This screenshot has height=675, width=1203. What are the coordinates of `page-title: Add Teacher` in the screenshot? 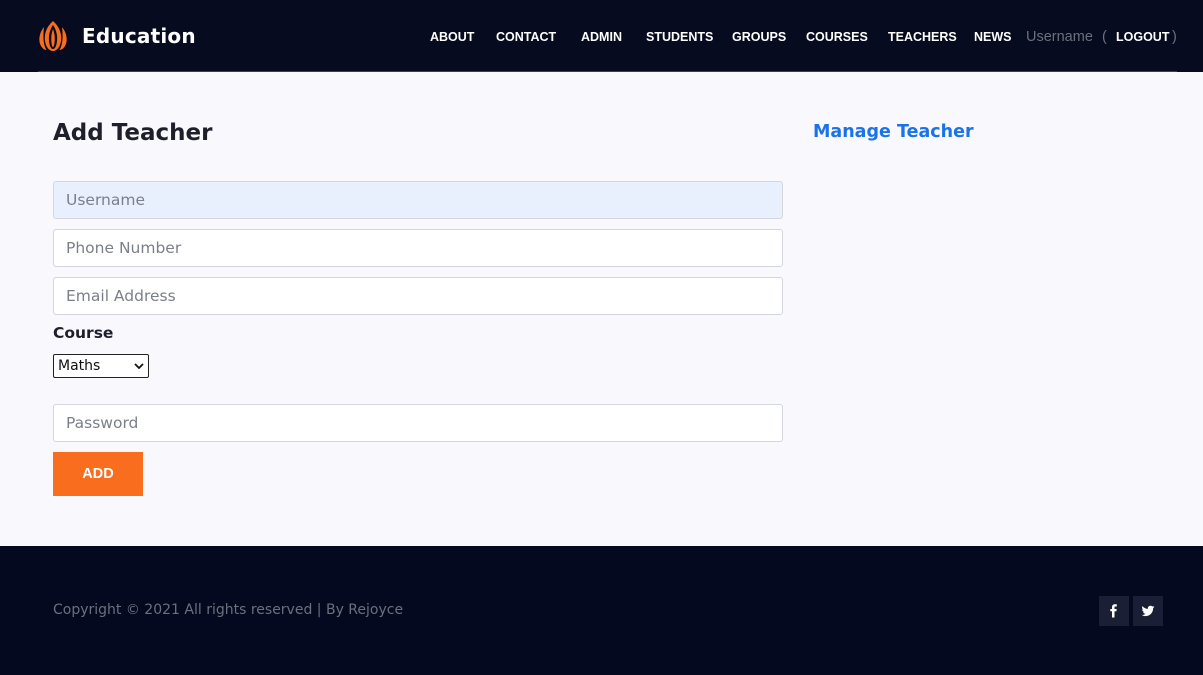 It's located at (133, 133).